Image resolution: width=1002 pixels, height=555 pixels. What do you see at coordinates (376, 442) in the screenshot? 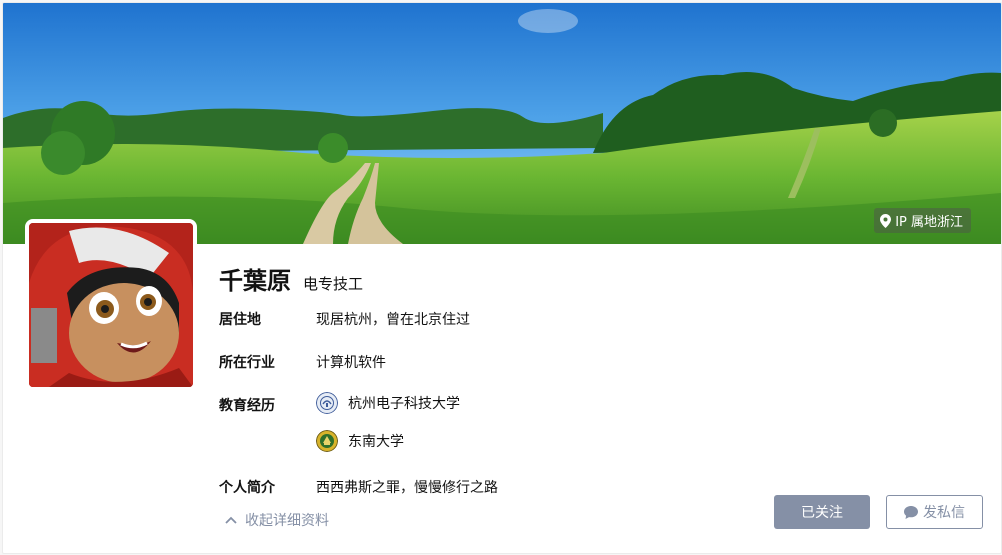
I see `education-school: 东南大学` at bounding box center [376, 442].